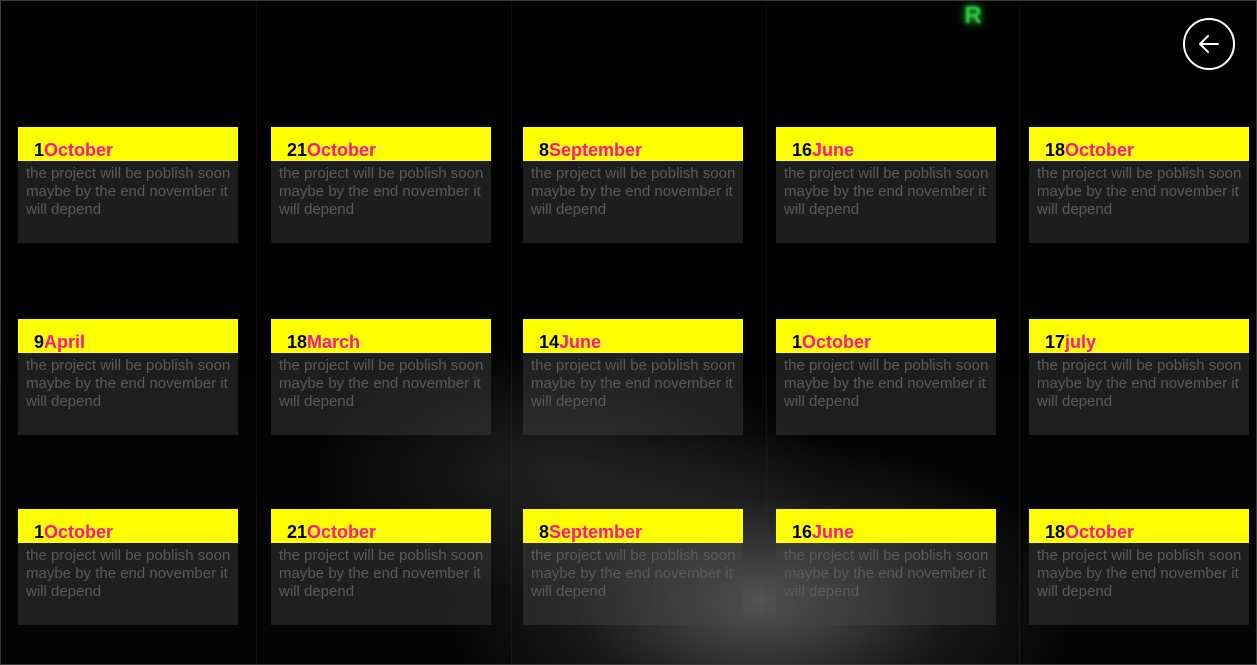 The height and width of the screenshot is (665, 1257). Describe the element at coordinates (1081, 342) in the screenshot. I see `card-month: july` at that location.